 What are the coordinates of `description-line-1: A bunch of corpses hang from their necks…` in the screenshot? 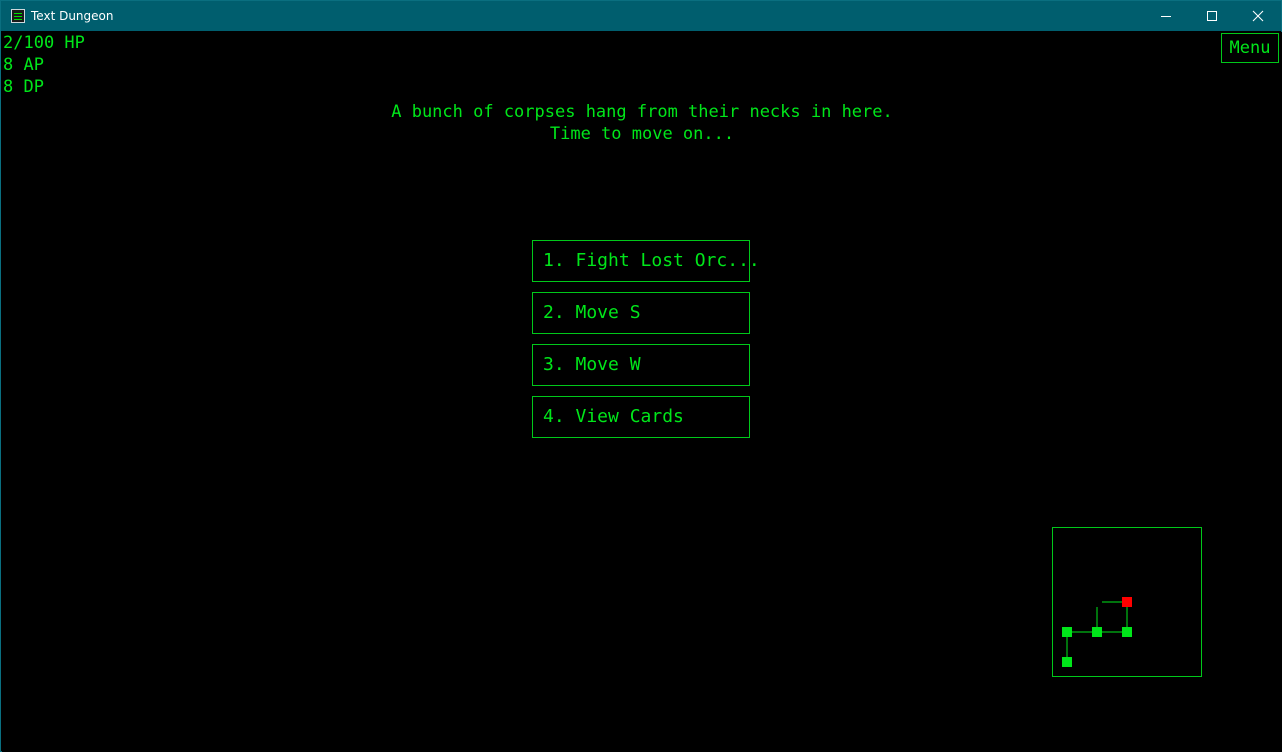 It's located at (642, 112).